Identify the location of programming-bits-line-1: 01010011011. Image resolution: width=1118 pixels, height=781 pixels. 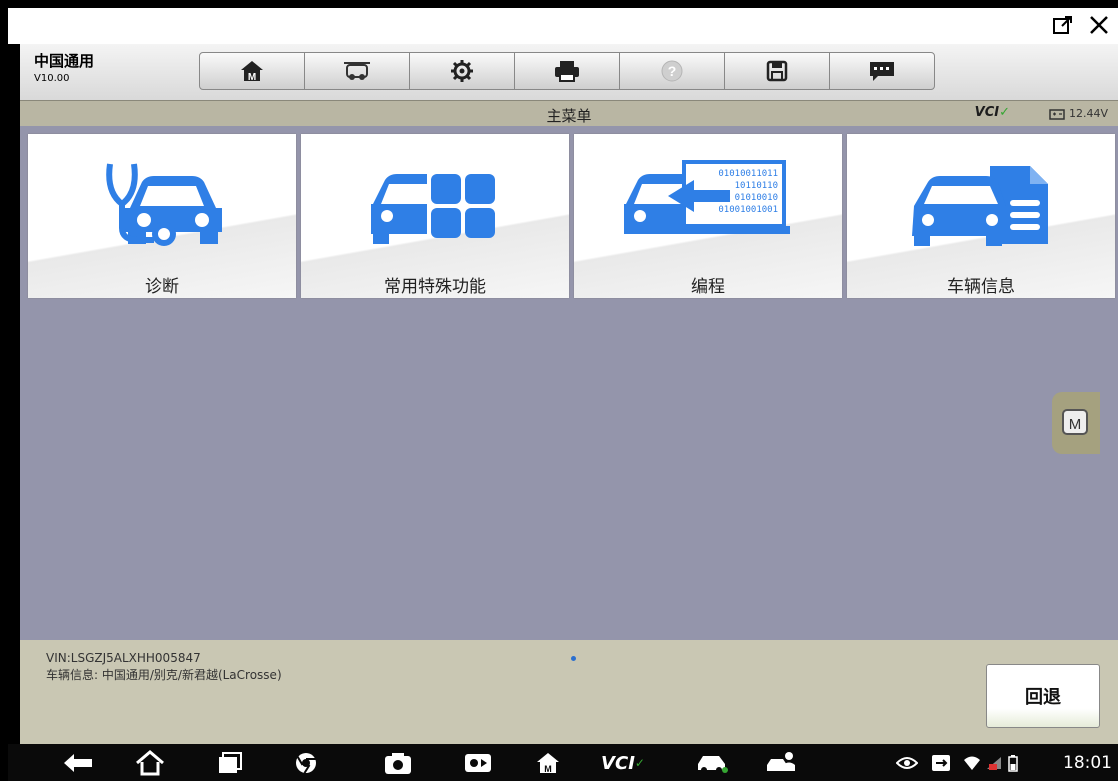
(748, 174).